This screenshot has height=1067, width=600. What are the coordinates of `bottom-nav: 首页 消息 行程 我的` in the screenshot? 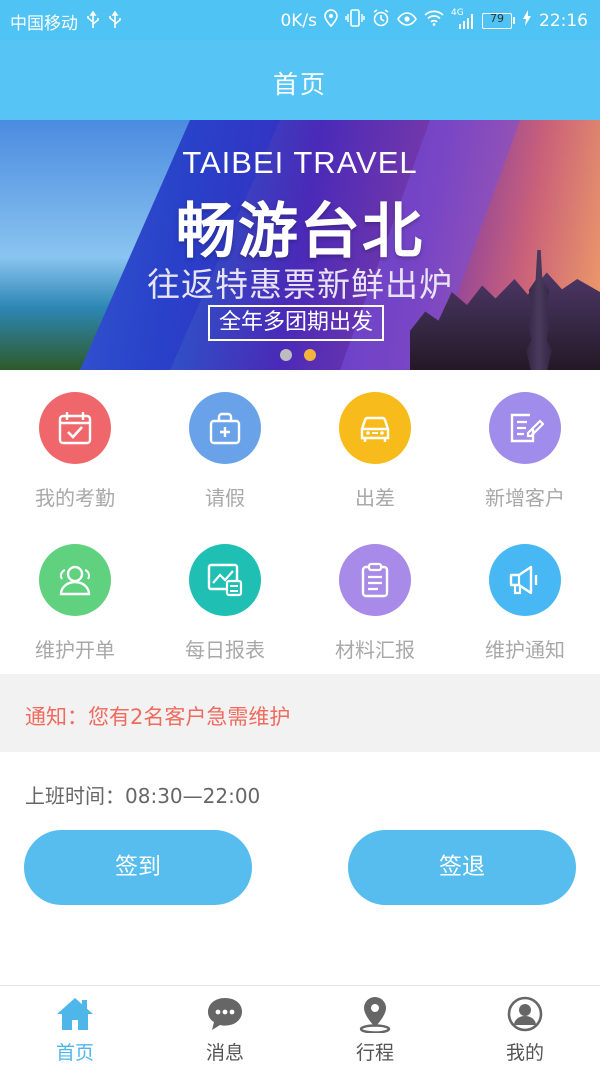 It's located at (300, 1026).